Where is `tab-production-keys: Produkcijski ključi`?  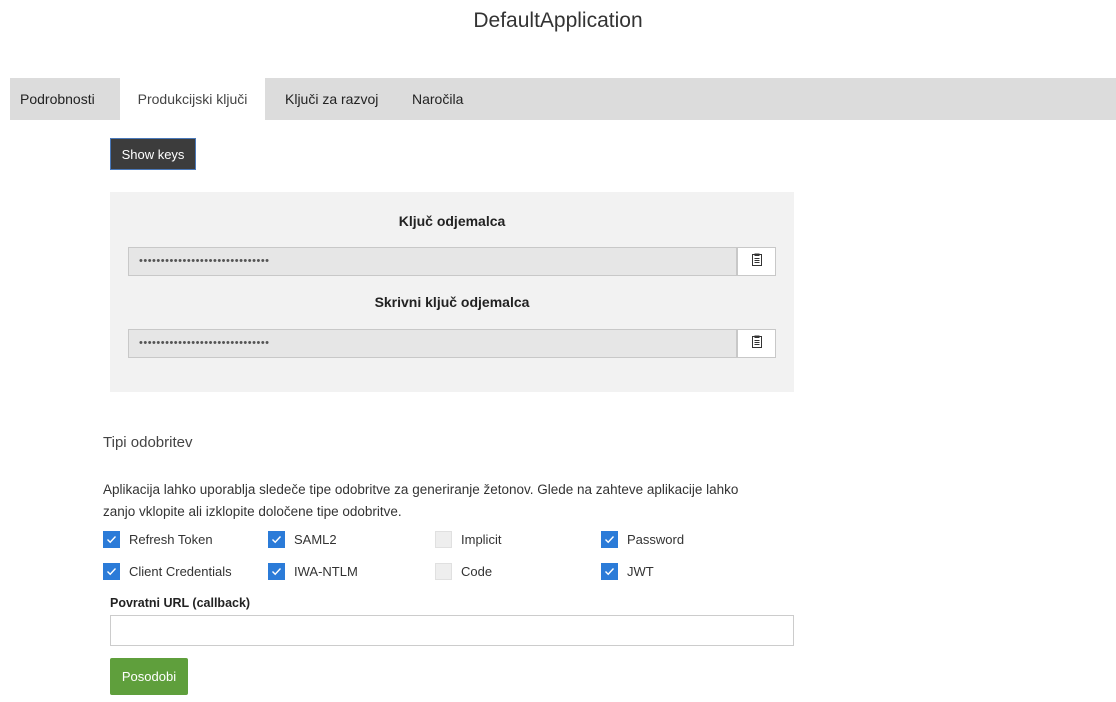 tab-production-keys: Produkcijski ključi is located at coordinates (192, 99).